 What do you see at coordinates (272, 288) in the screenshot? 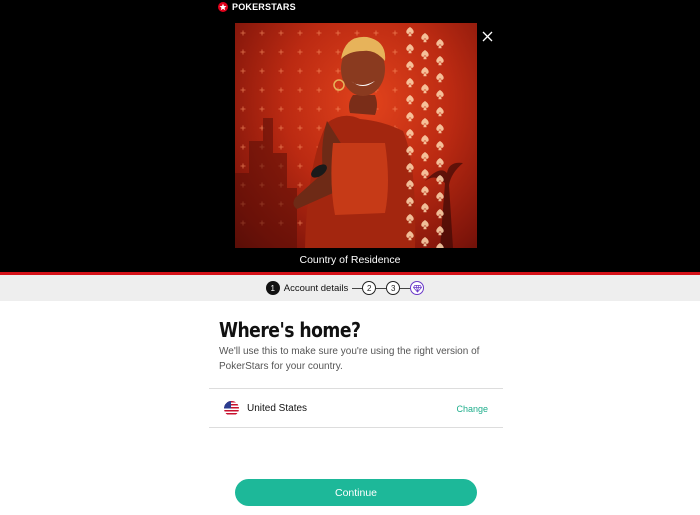
I see `step-1-indicator: 1` at bounding box center [272, 288].